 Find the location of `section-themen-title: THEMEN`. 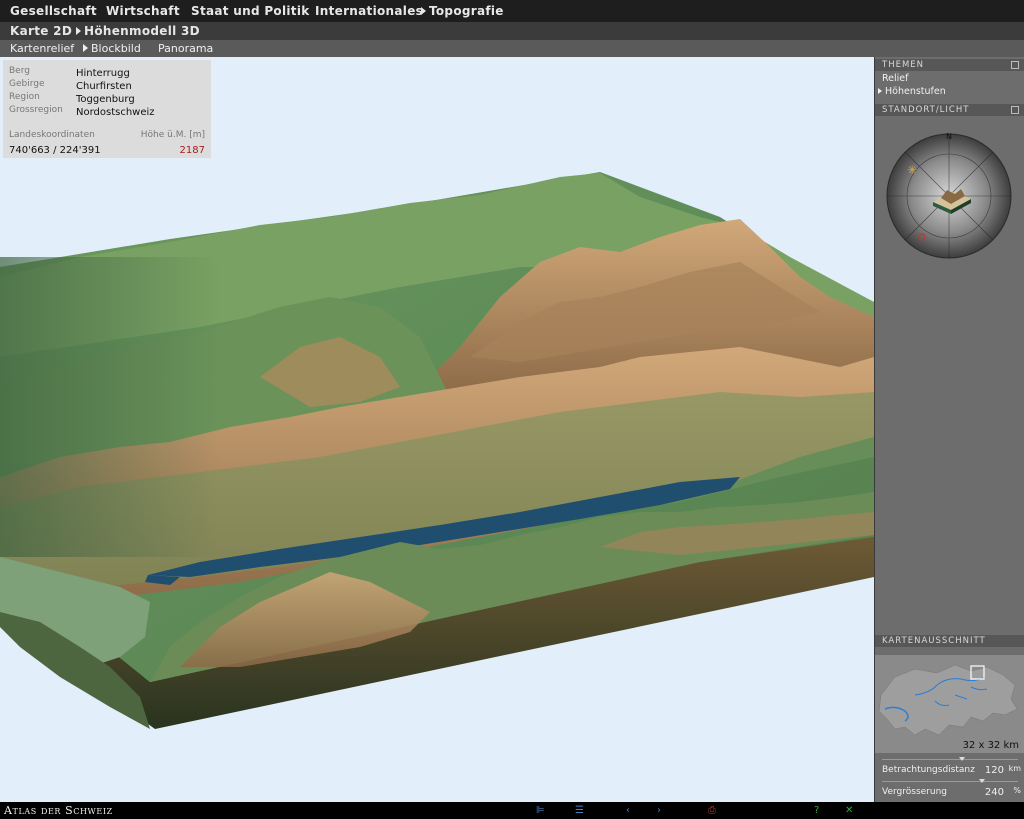

section-themen-title: THEMEN is located at coordinates (903, 65).